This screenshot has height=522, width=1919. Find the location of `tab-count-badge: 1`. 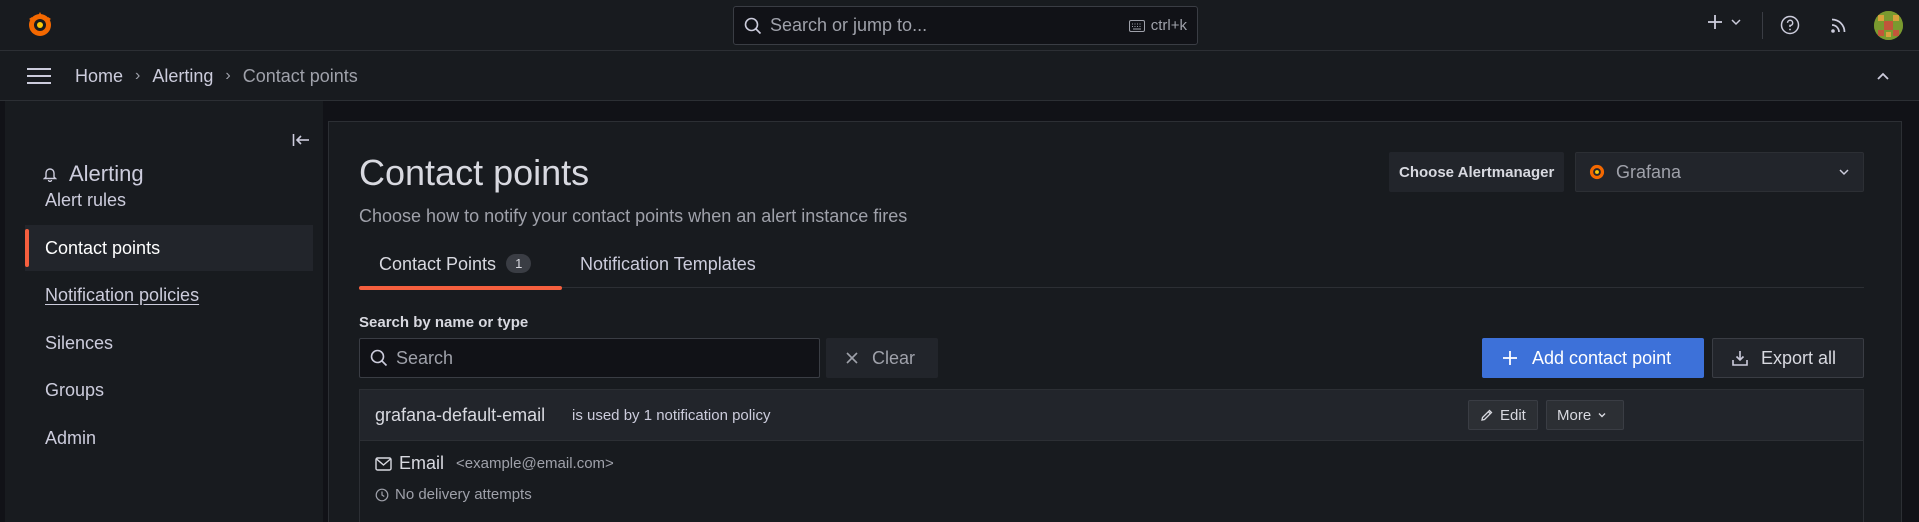

tab-count-badge: 1 is located at coordinates (519, 263).